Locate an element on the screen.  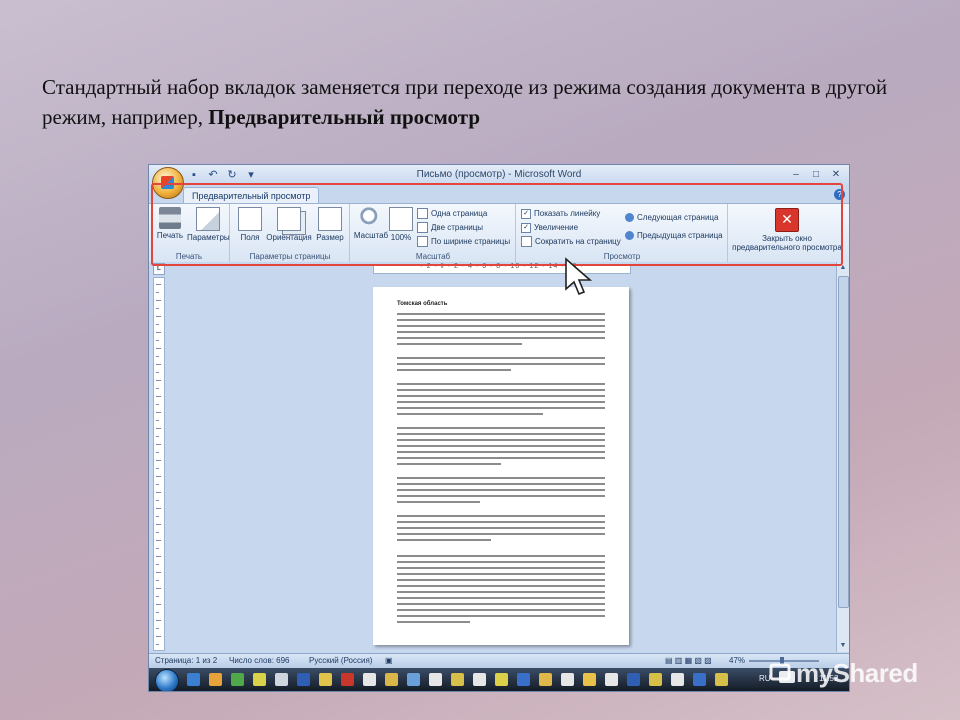
macro-icon: ▣ is located at coordinates (389, 661).